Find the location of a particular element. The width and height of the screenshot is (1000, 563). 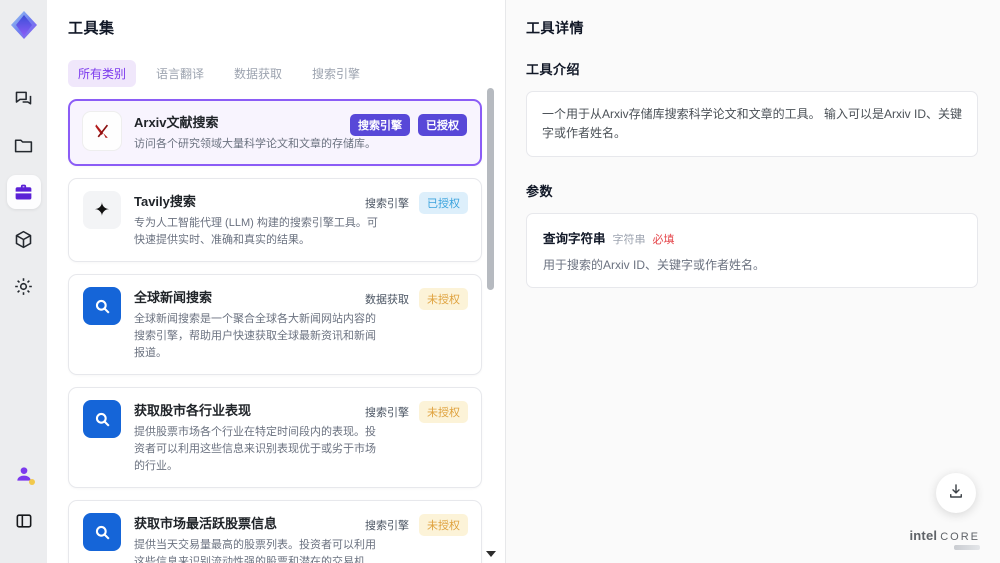

param-description: 用于搜索的Arxiv ID、关键字或作者姓名。 is located at coordinates (654, 265).